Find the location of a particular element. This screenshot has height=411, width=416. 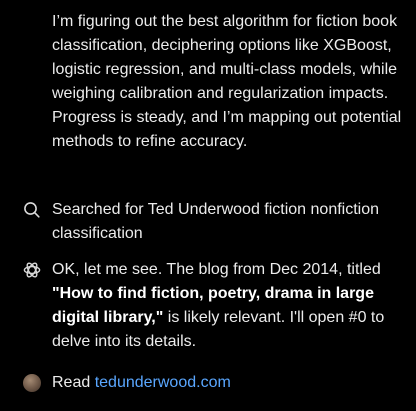

read-label: Read is located at coordinates (73, 382).